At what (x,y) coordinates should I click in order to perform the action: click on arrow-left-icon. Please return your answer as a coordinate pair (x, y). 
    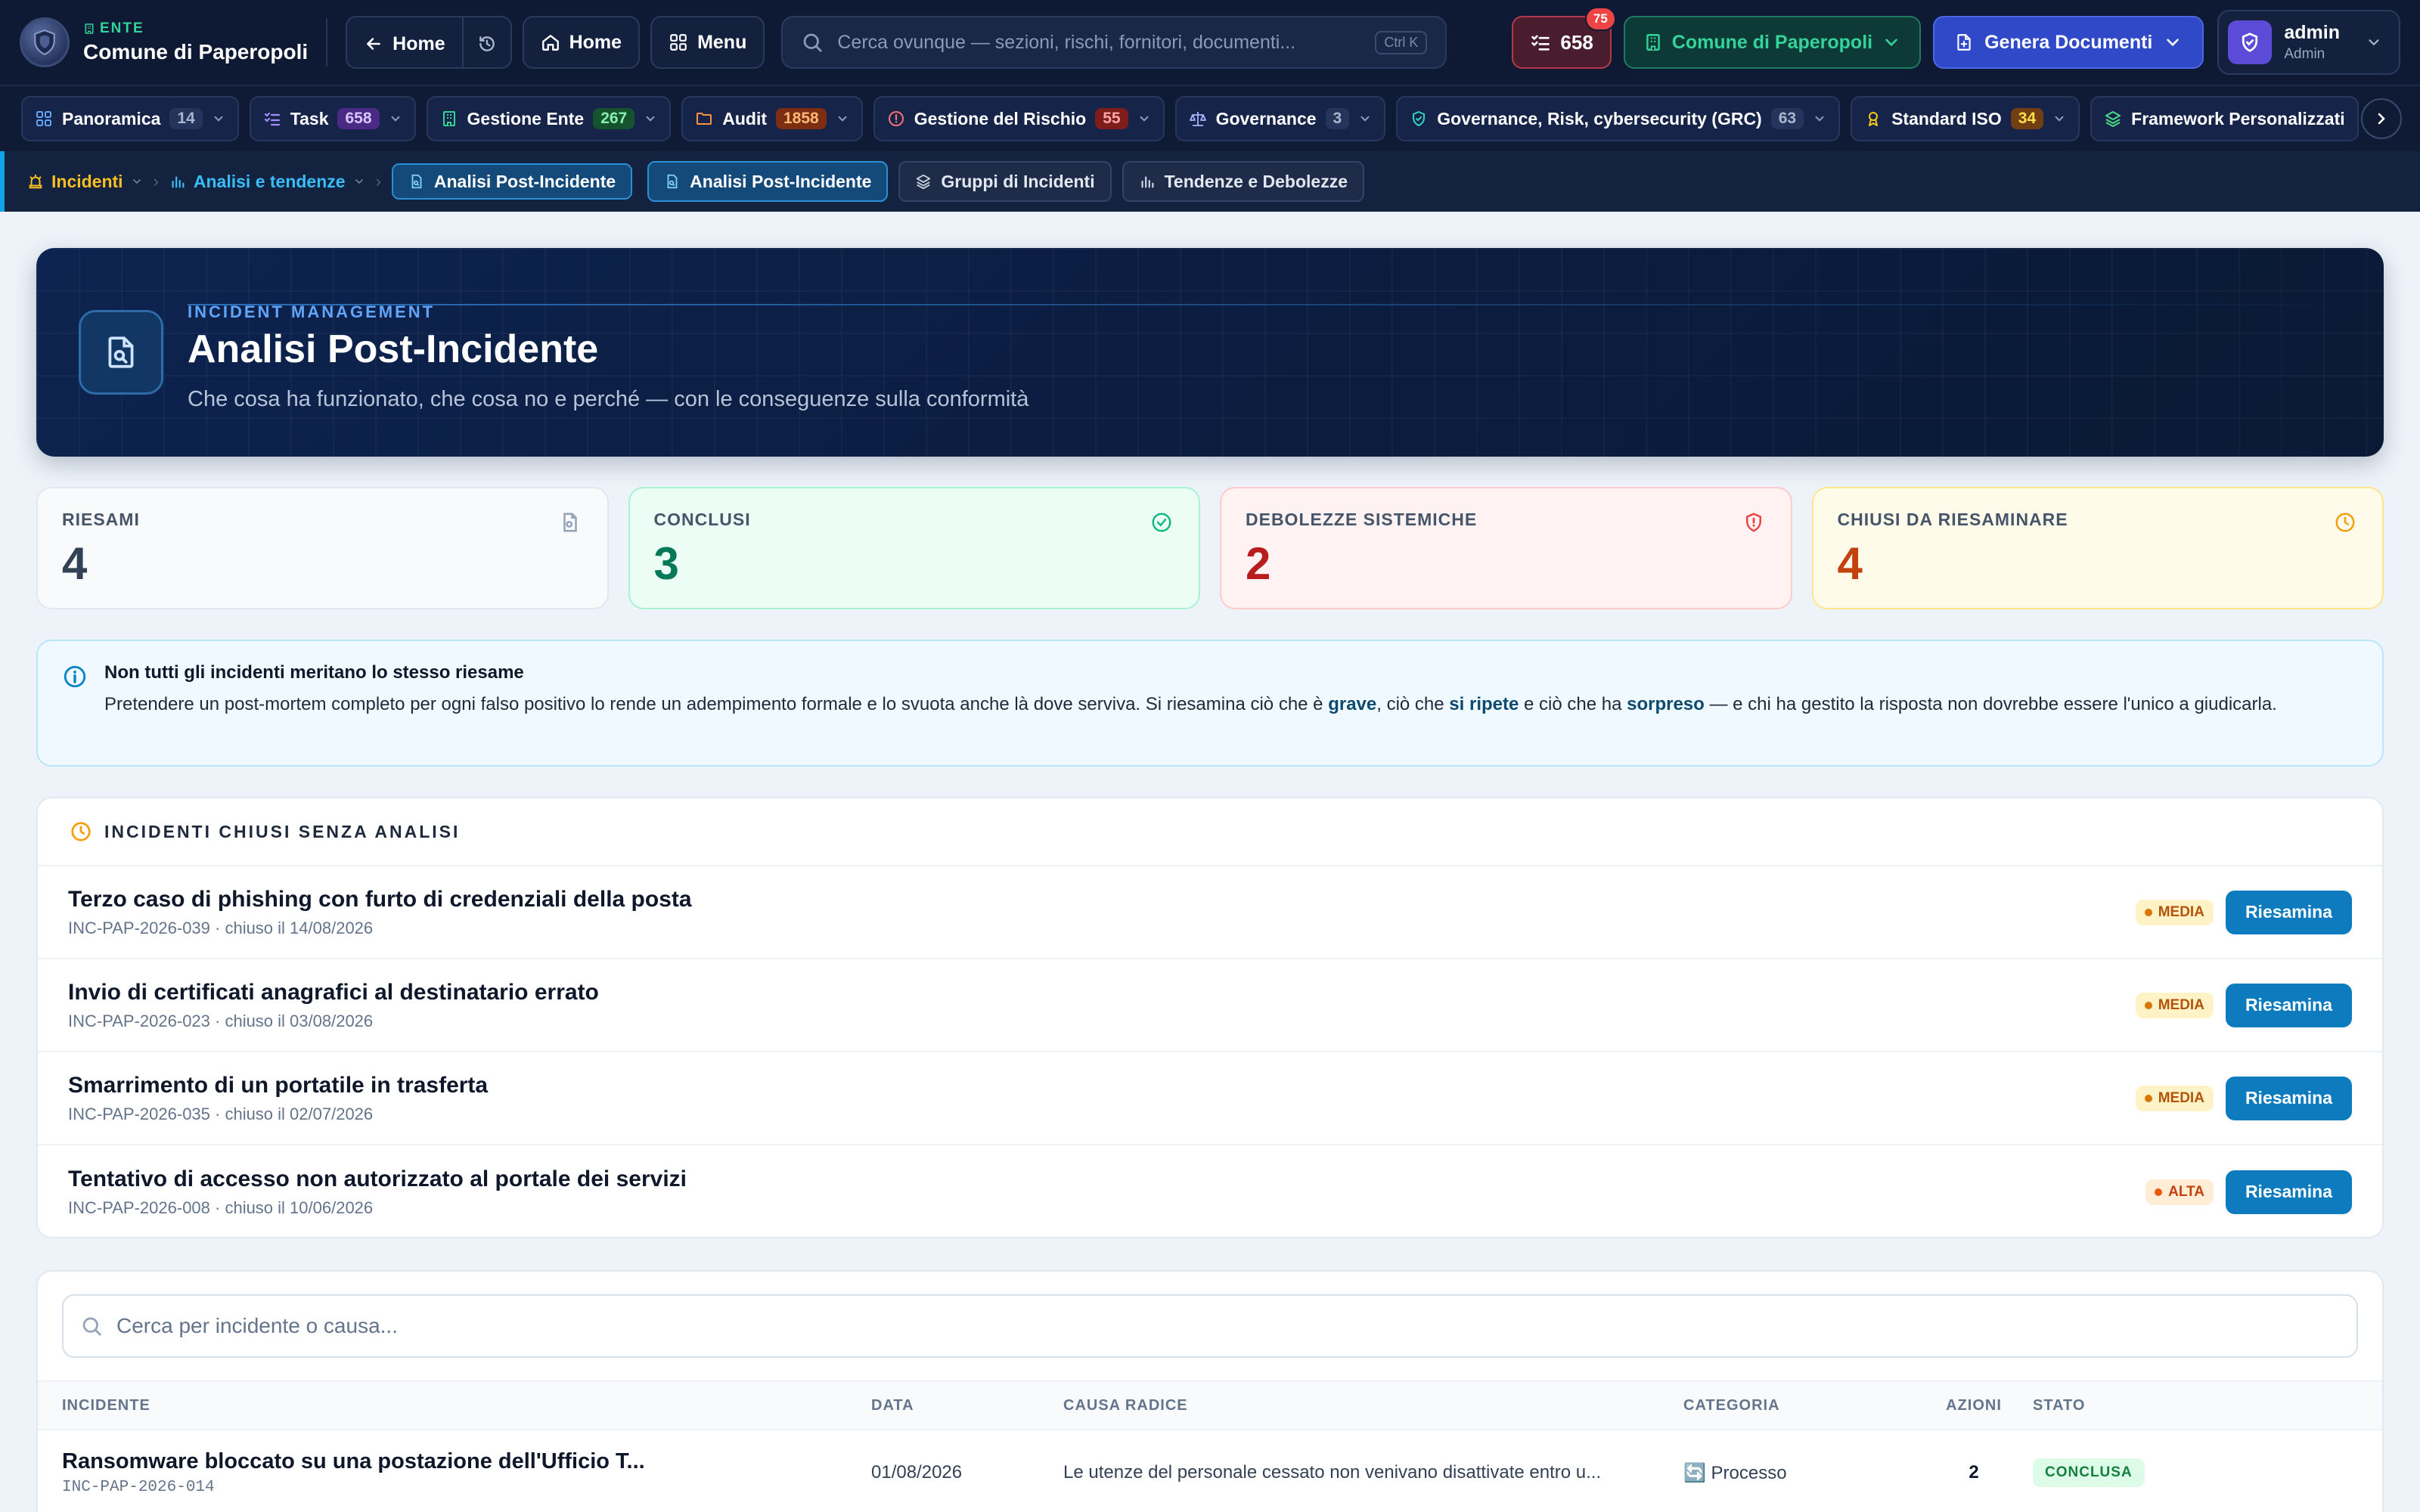
    Looking at the image, I should click on (374, 44).